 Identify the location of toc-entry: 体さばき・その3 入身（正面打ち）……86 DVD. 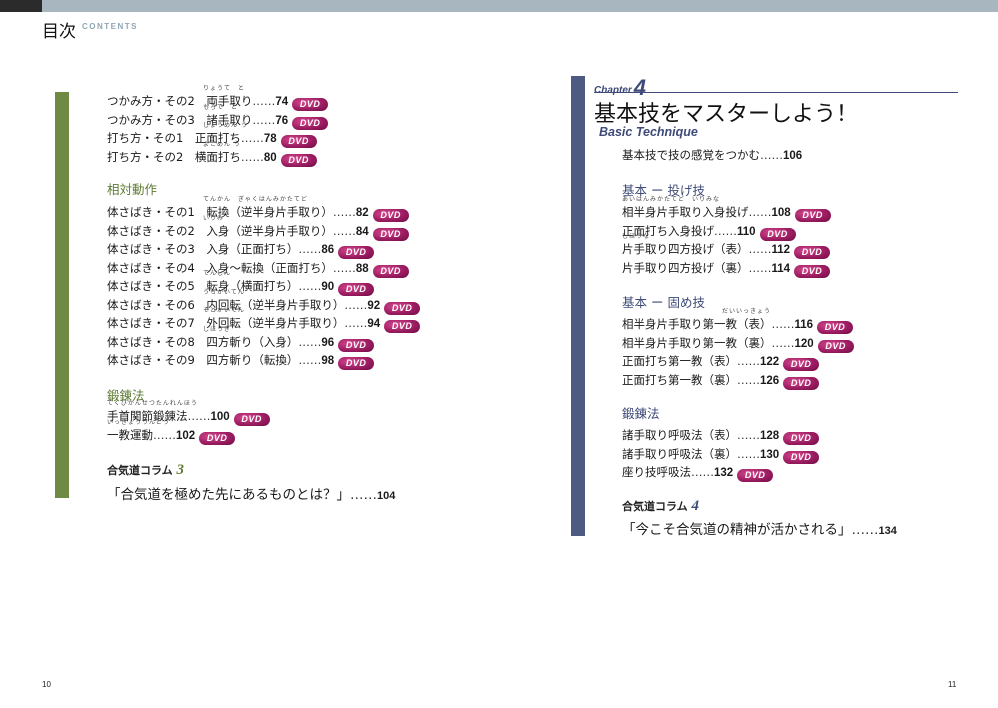
(241, 250).